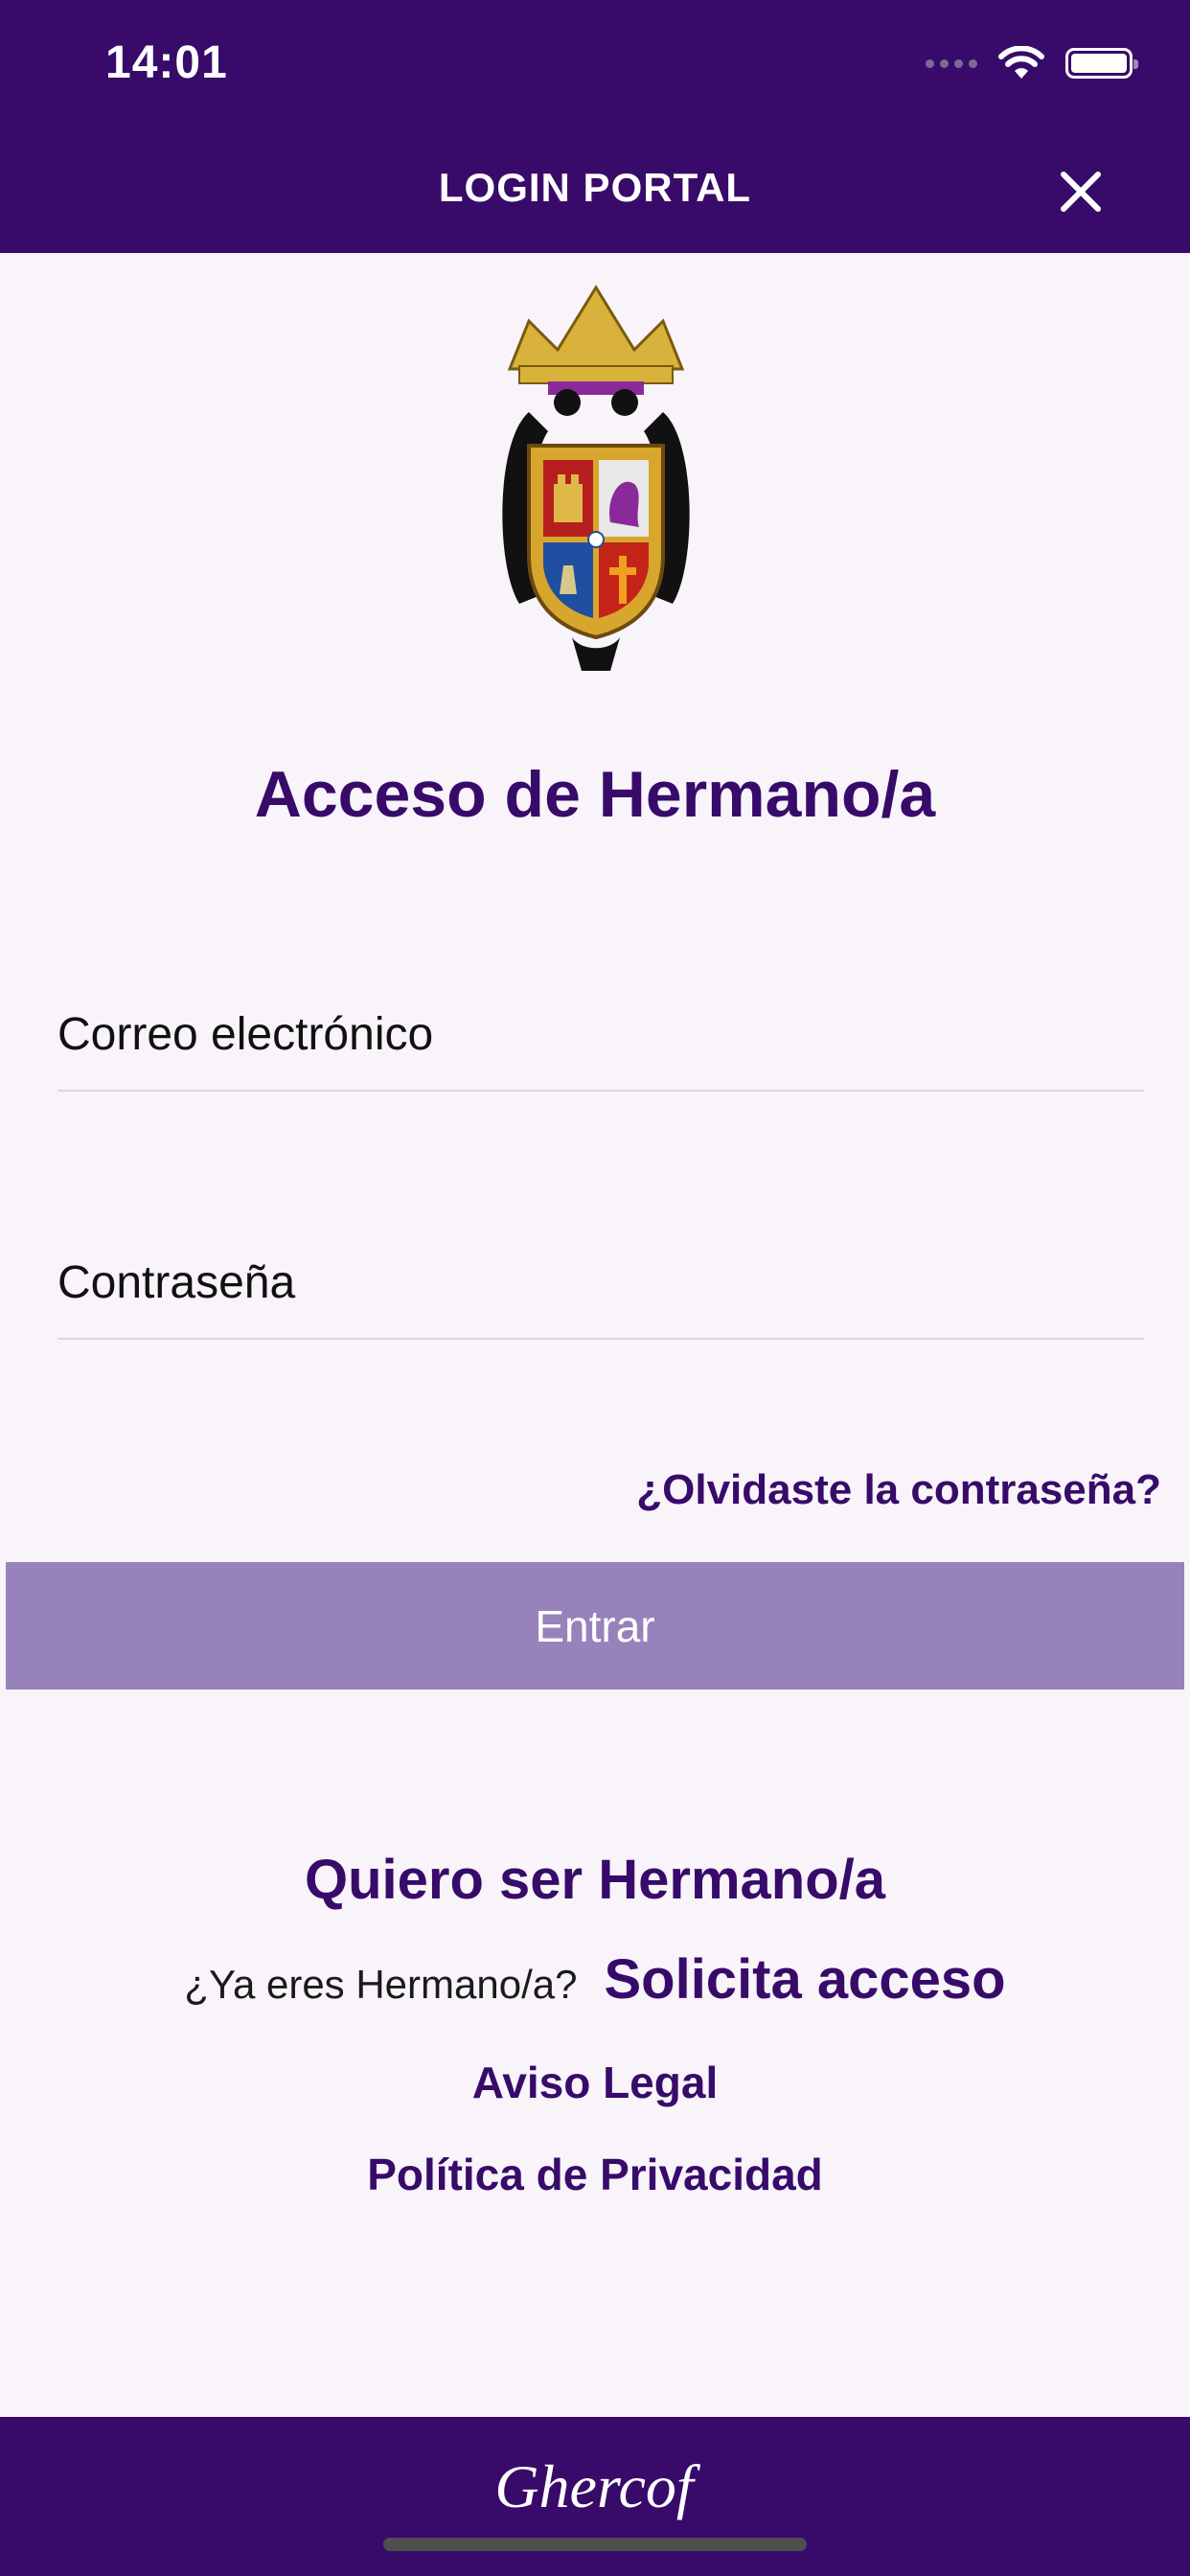  I want to click on login-heading: Acceso de Hermano/a, so click(595, 794).